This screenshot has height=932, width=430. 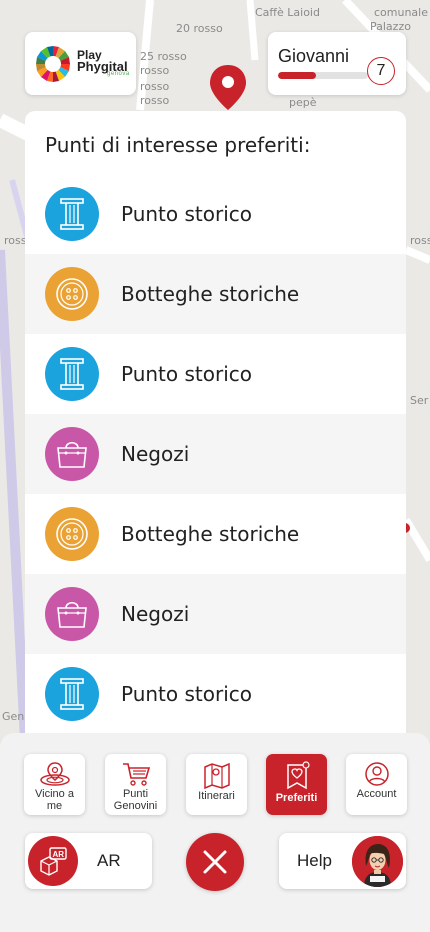 What do you see at coordinates (314, 56) in the screenshot?
I see `user-name: Giovanni` at bounding box center [314, 56].